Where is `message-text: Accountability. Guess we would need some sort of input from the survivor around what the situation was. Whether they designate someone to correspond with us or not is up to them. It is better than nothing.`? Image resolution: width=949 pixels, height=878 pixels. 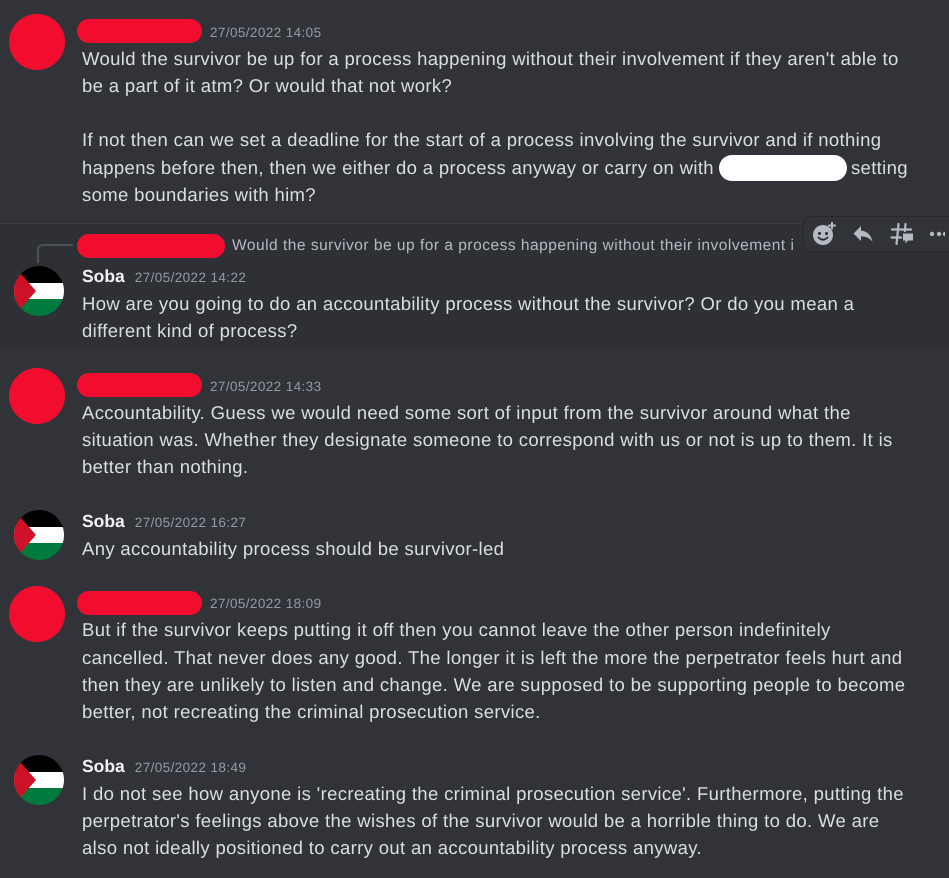
message-text: Accountability. Guess we would need some sort of input from the survivor around what the situation was. Whether they designate someone to correspond with us or not is up to them. It is better than nothing. is located at coordinates (488, 440).